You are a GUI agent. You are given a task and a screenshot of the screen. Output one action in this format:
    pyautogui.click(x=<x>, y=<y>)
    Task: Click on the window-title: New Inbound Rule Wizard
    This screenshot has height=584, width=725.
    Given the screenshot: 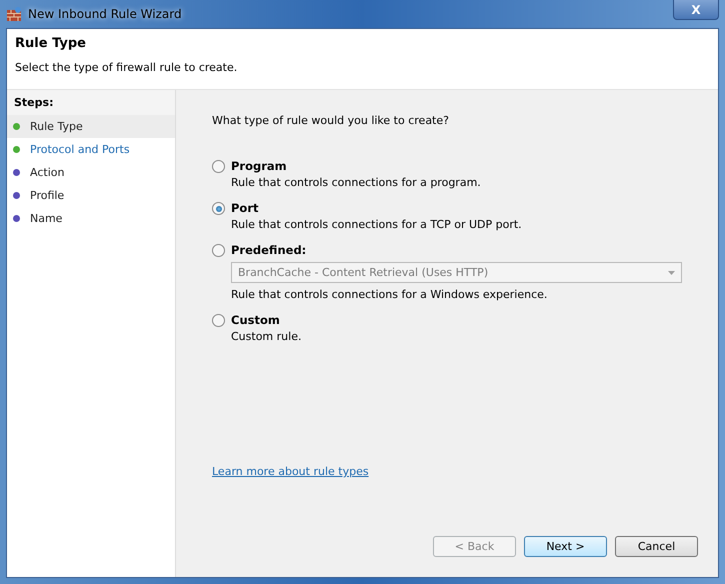 What is the action you would take?
    pyautogui.click(x=105, y=14)
    